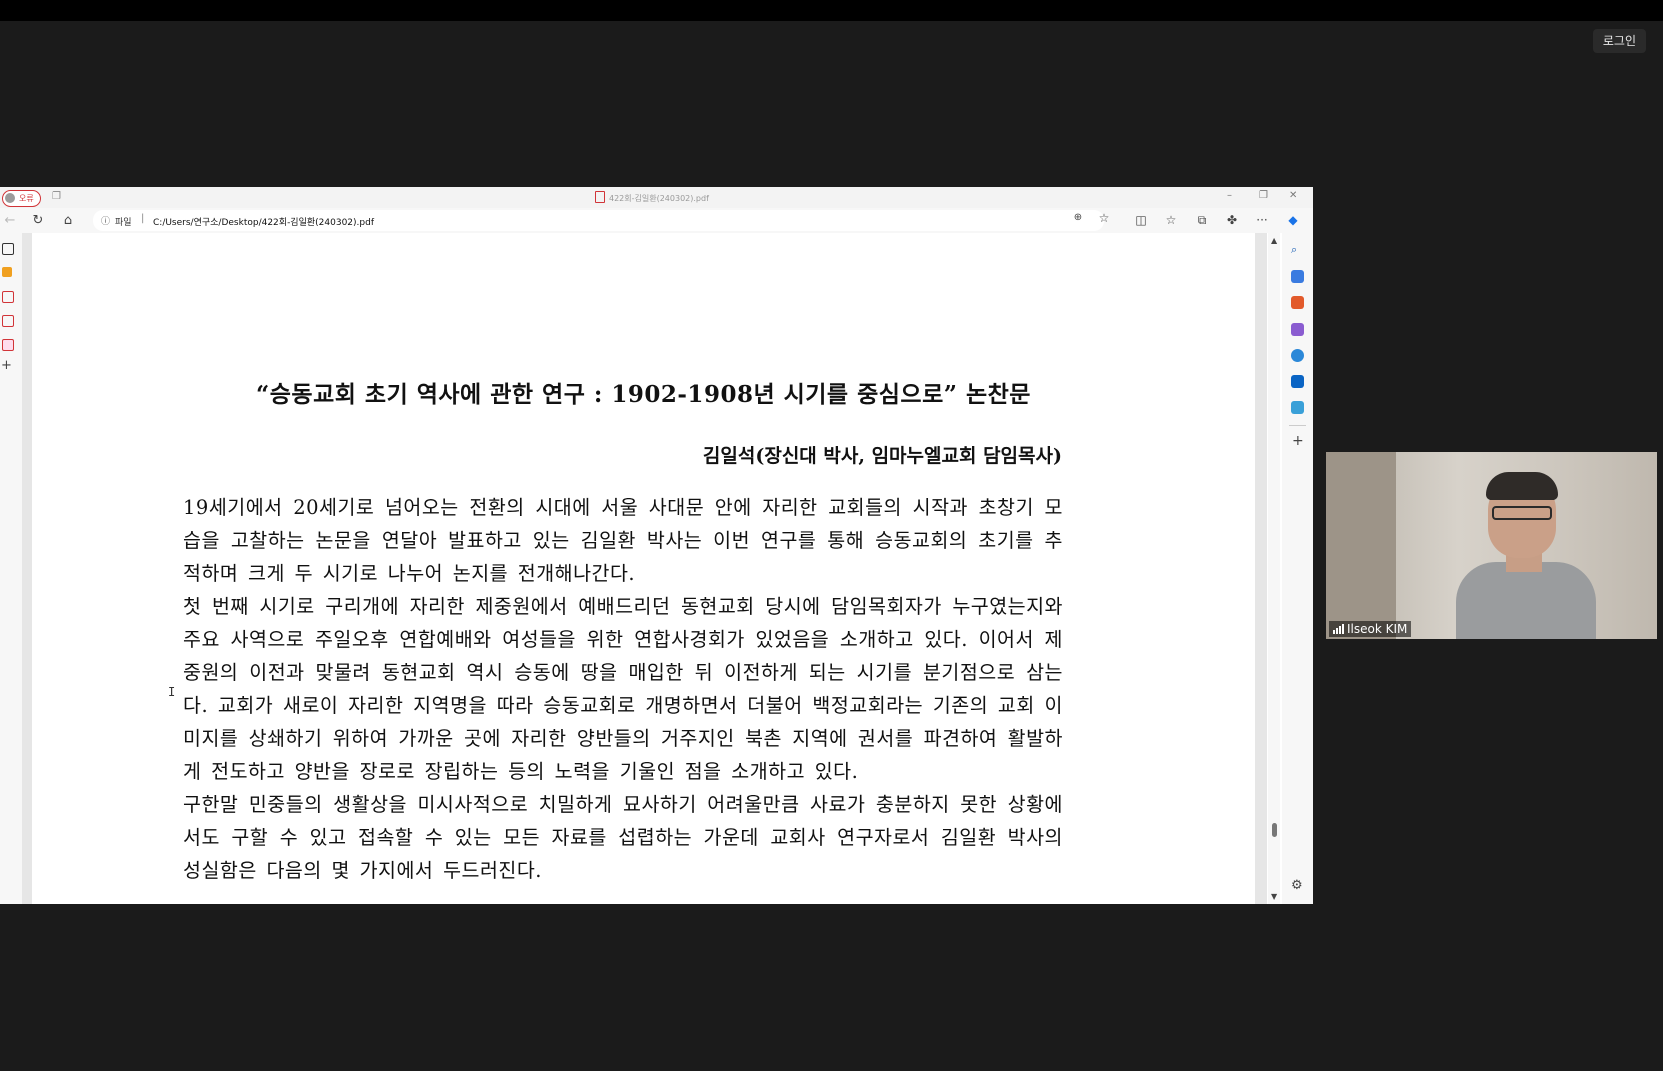  Describe the element at coordinates (882, 456) in the screenshot. I see `document-author: 김일석(장신대 박사, 임마누엘교회 담임목사)` at that location.